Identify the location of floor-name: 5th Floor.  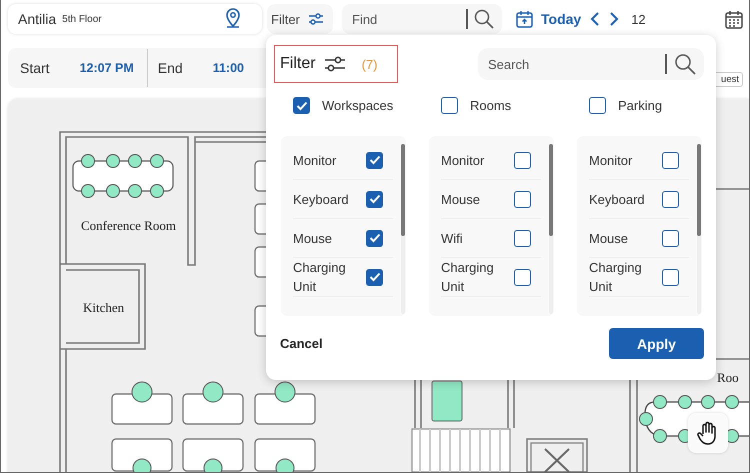
(82, 19).